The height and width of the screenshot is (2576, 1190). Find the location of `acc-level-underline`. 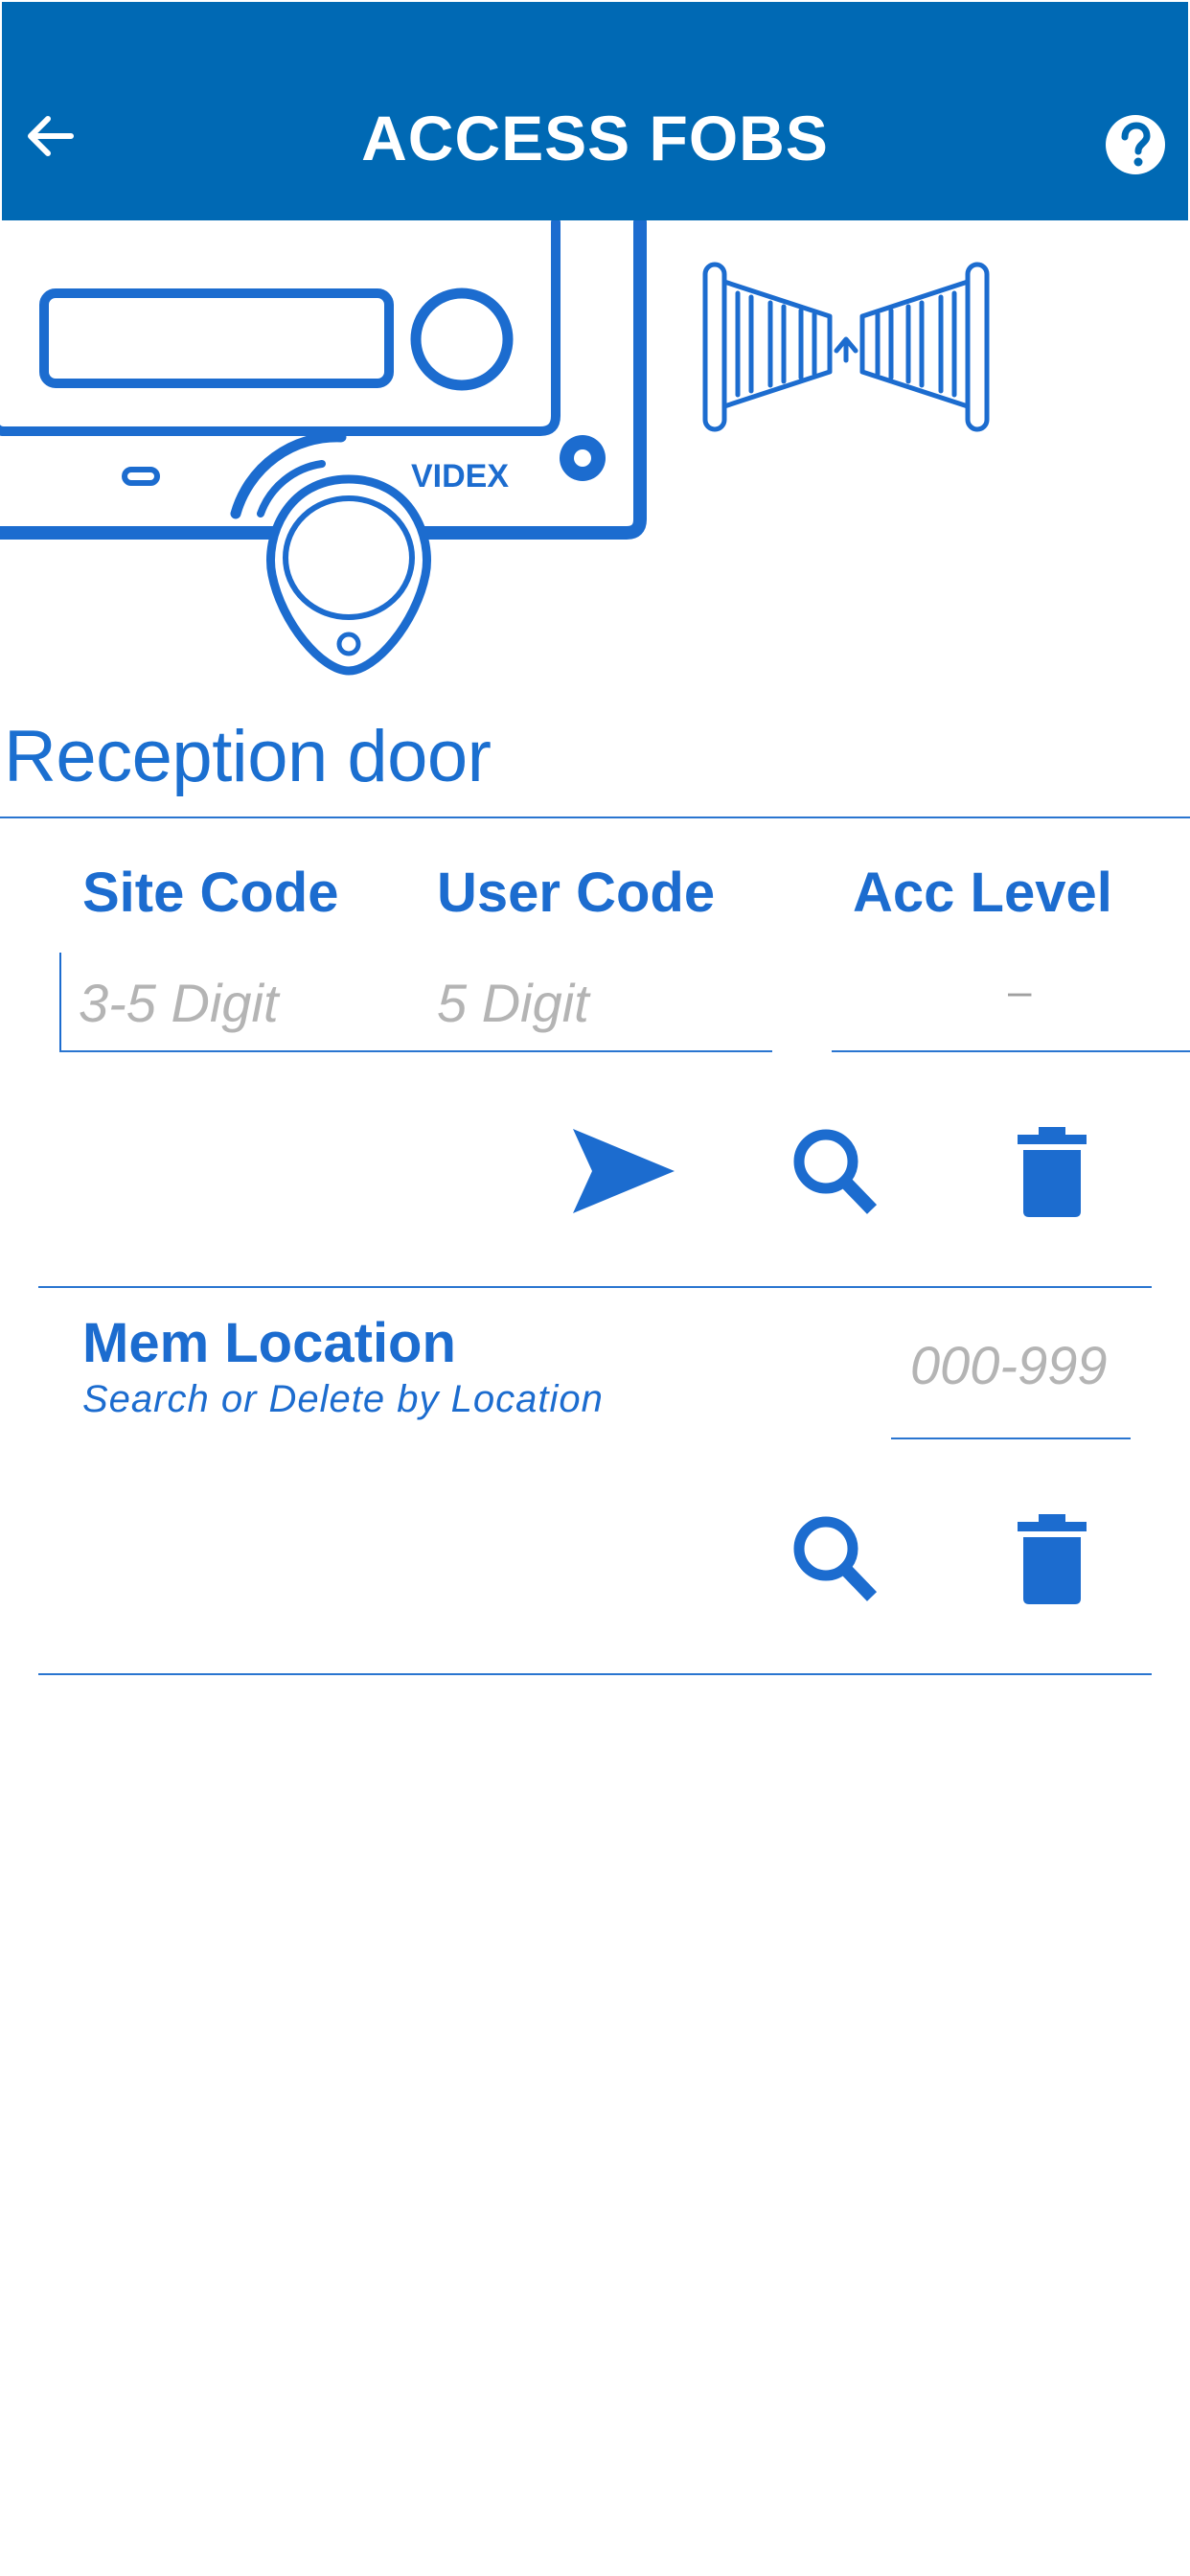

acc-level-underline is located at coordinates (1011, 1051).